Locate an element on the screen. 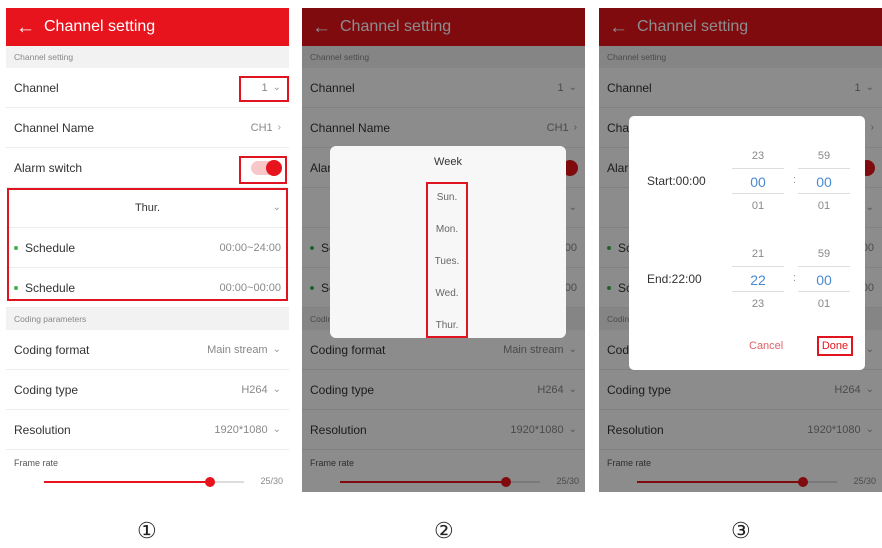  step-number-1: ① is located at coordinates (147, 530).